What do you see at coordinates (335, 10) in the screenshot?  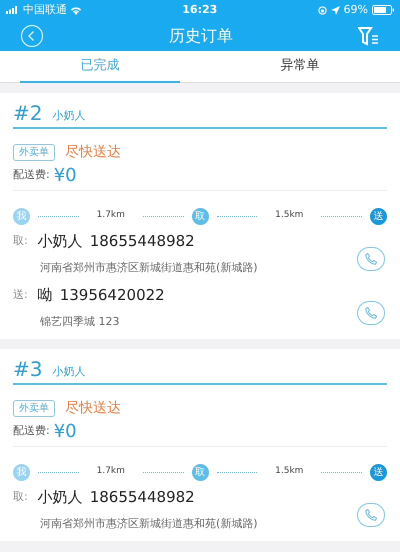 I see `location-arrow-icon` at bounding box center [335, 10].